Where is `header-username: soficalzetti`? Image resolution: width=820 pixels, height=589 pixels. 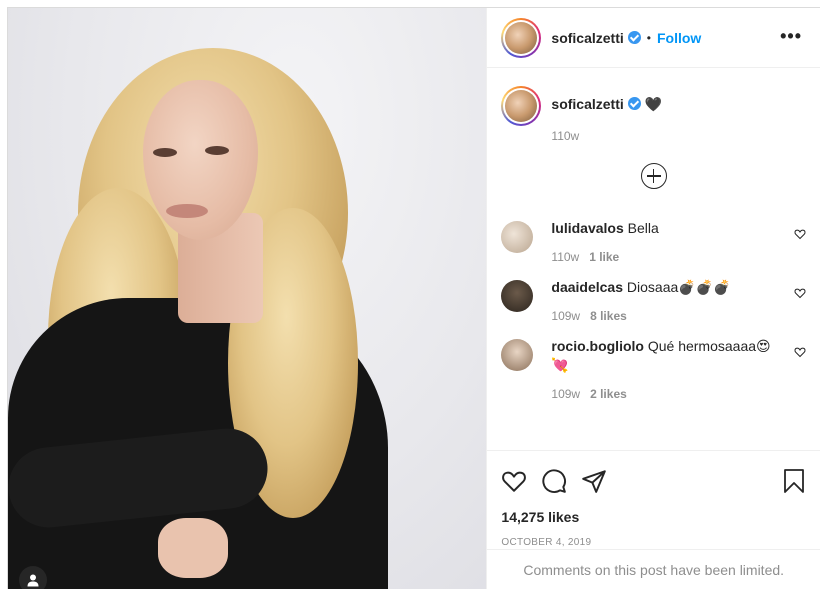 header-username: soficalzetti is located at coordinates (587, 38).